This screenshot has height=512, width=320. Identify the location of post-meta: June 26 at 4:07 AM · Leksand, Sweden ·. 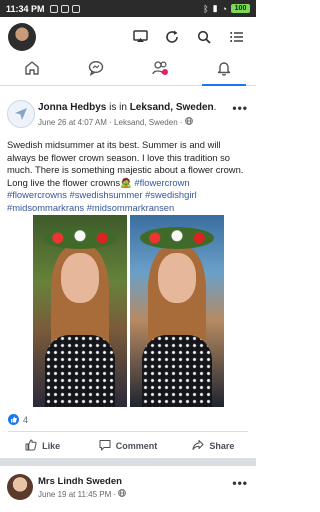
(115, 122).